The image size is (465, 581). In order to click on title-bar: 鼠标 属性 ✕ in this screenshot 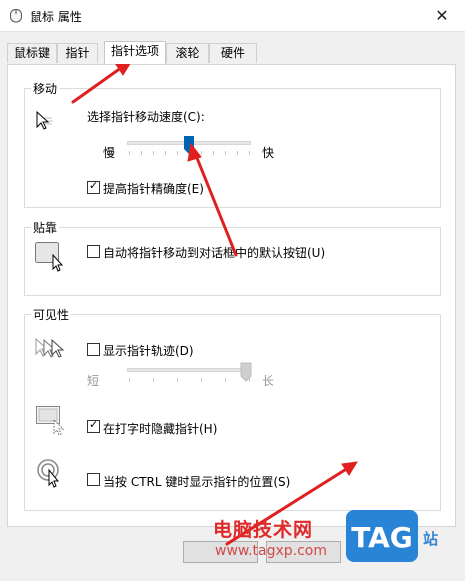, I will do `click(232, 15)`.